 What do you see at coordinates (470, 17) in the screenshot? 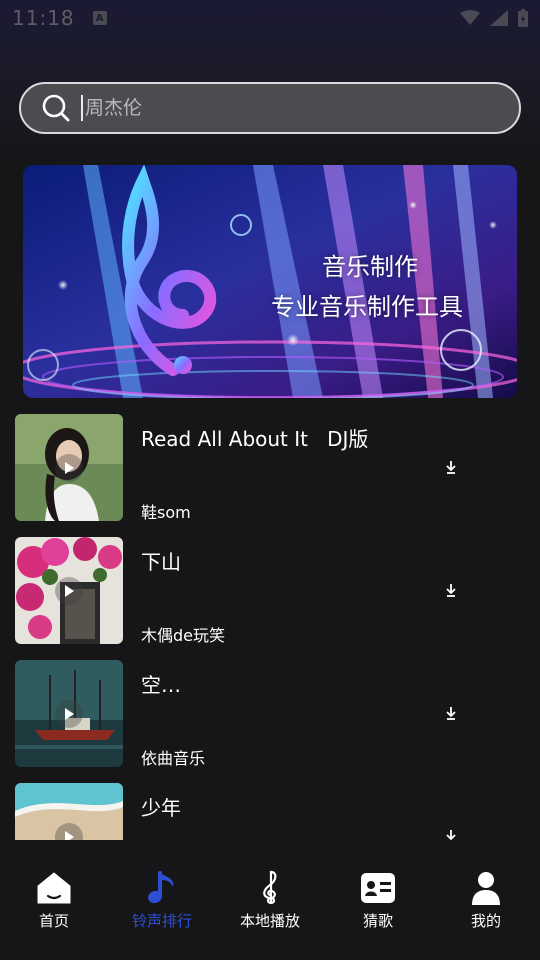
I see `wifi-icon` at bounding box center [470, 17].